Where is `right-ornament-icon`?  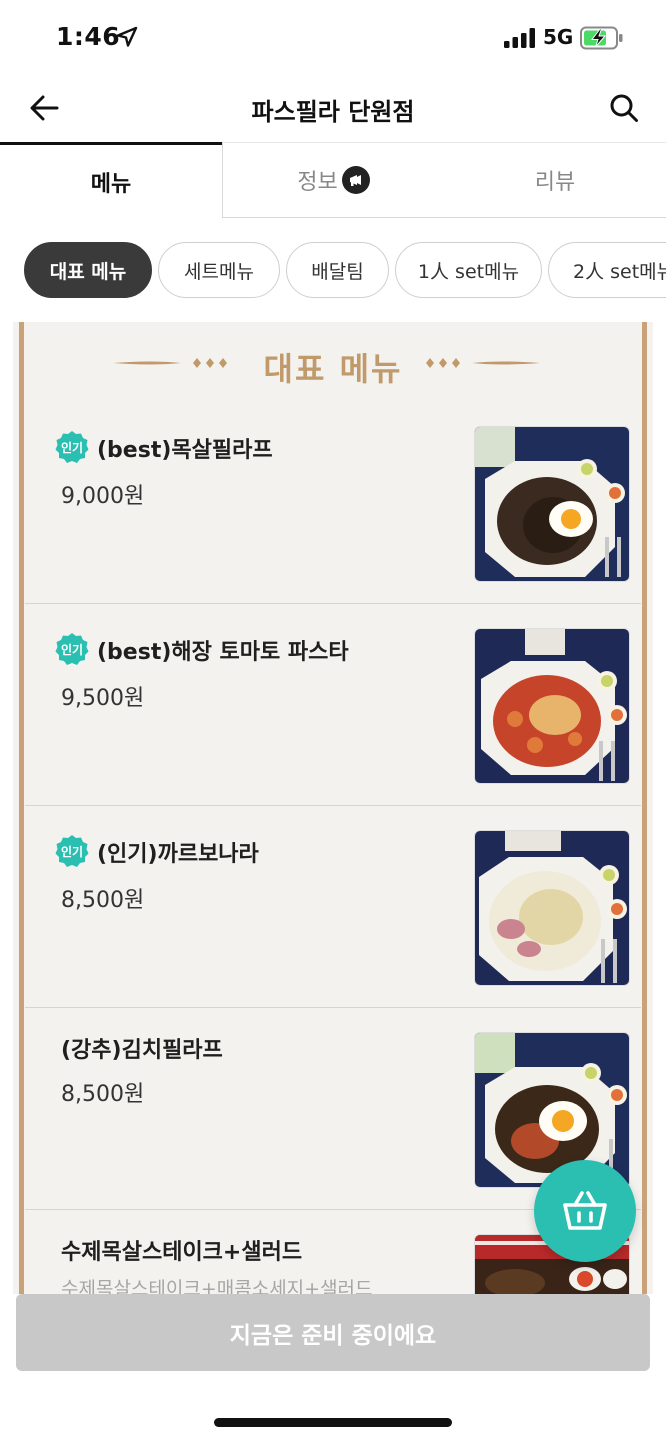 right-ornament-icon is located at coordinates (483, 363).